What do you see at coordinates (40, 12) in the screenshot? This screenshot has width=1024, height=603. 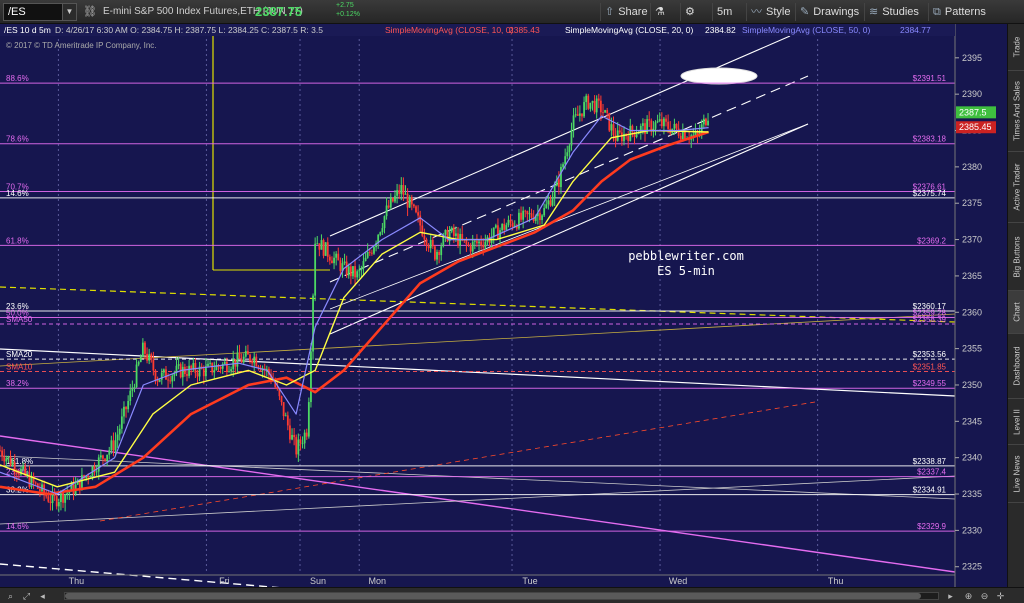 I see `symbol-input: /ES ▼` at bounding box center [40, 12].